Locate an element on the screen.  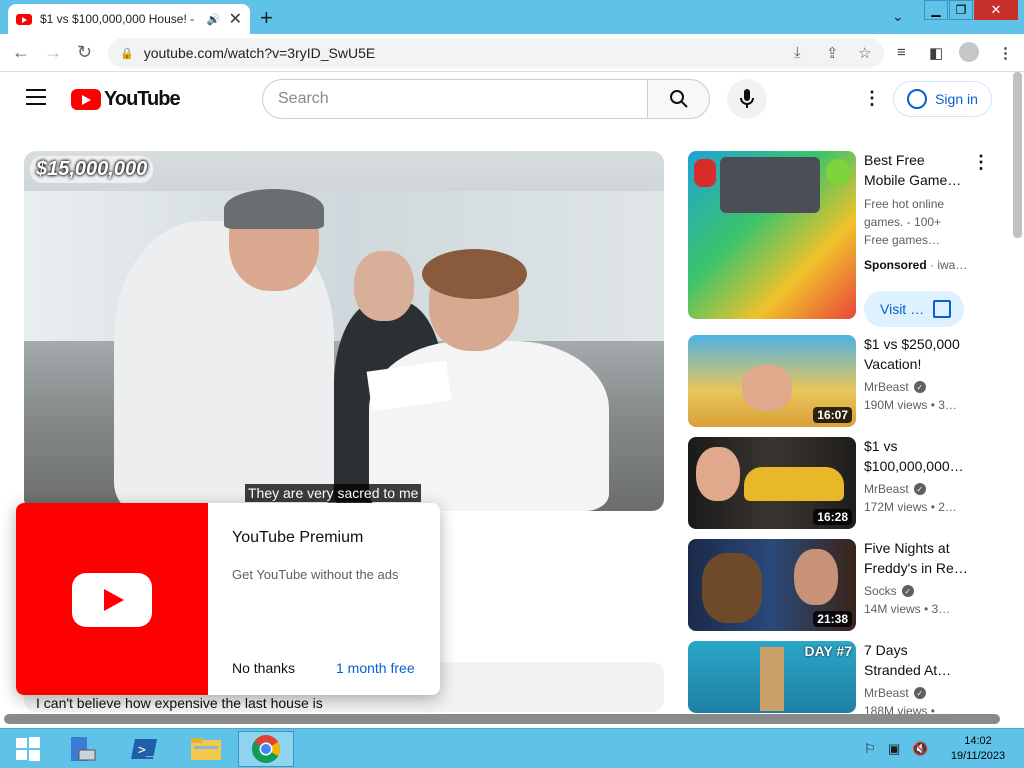
tab-audio-icon: 🔊 is located at coordinates (214, 19).